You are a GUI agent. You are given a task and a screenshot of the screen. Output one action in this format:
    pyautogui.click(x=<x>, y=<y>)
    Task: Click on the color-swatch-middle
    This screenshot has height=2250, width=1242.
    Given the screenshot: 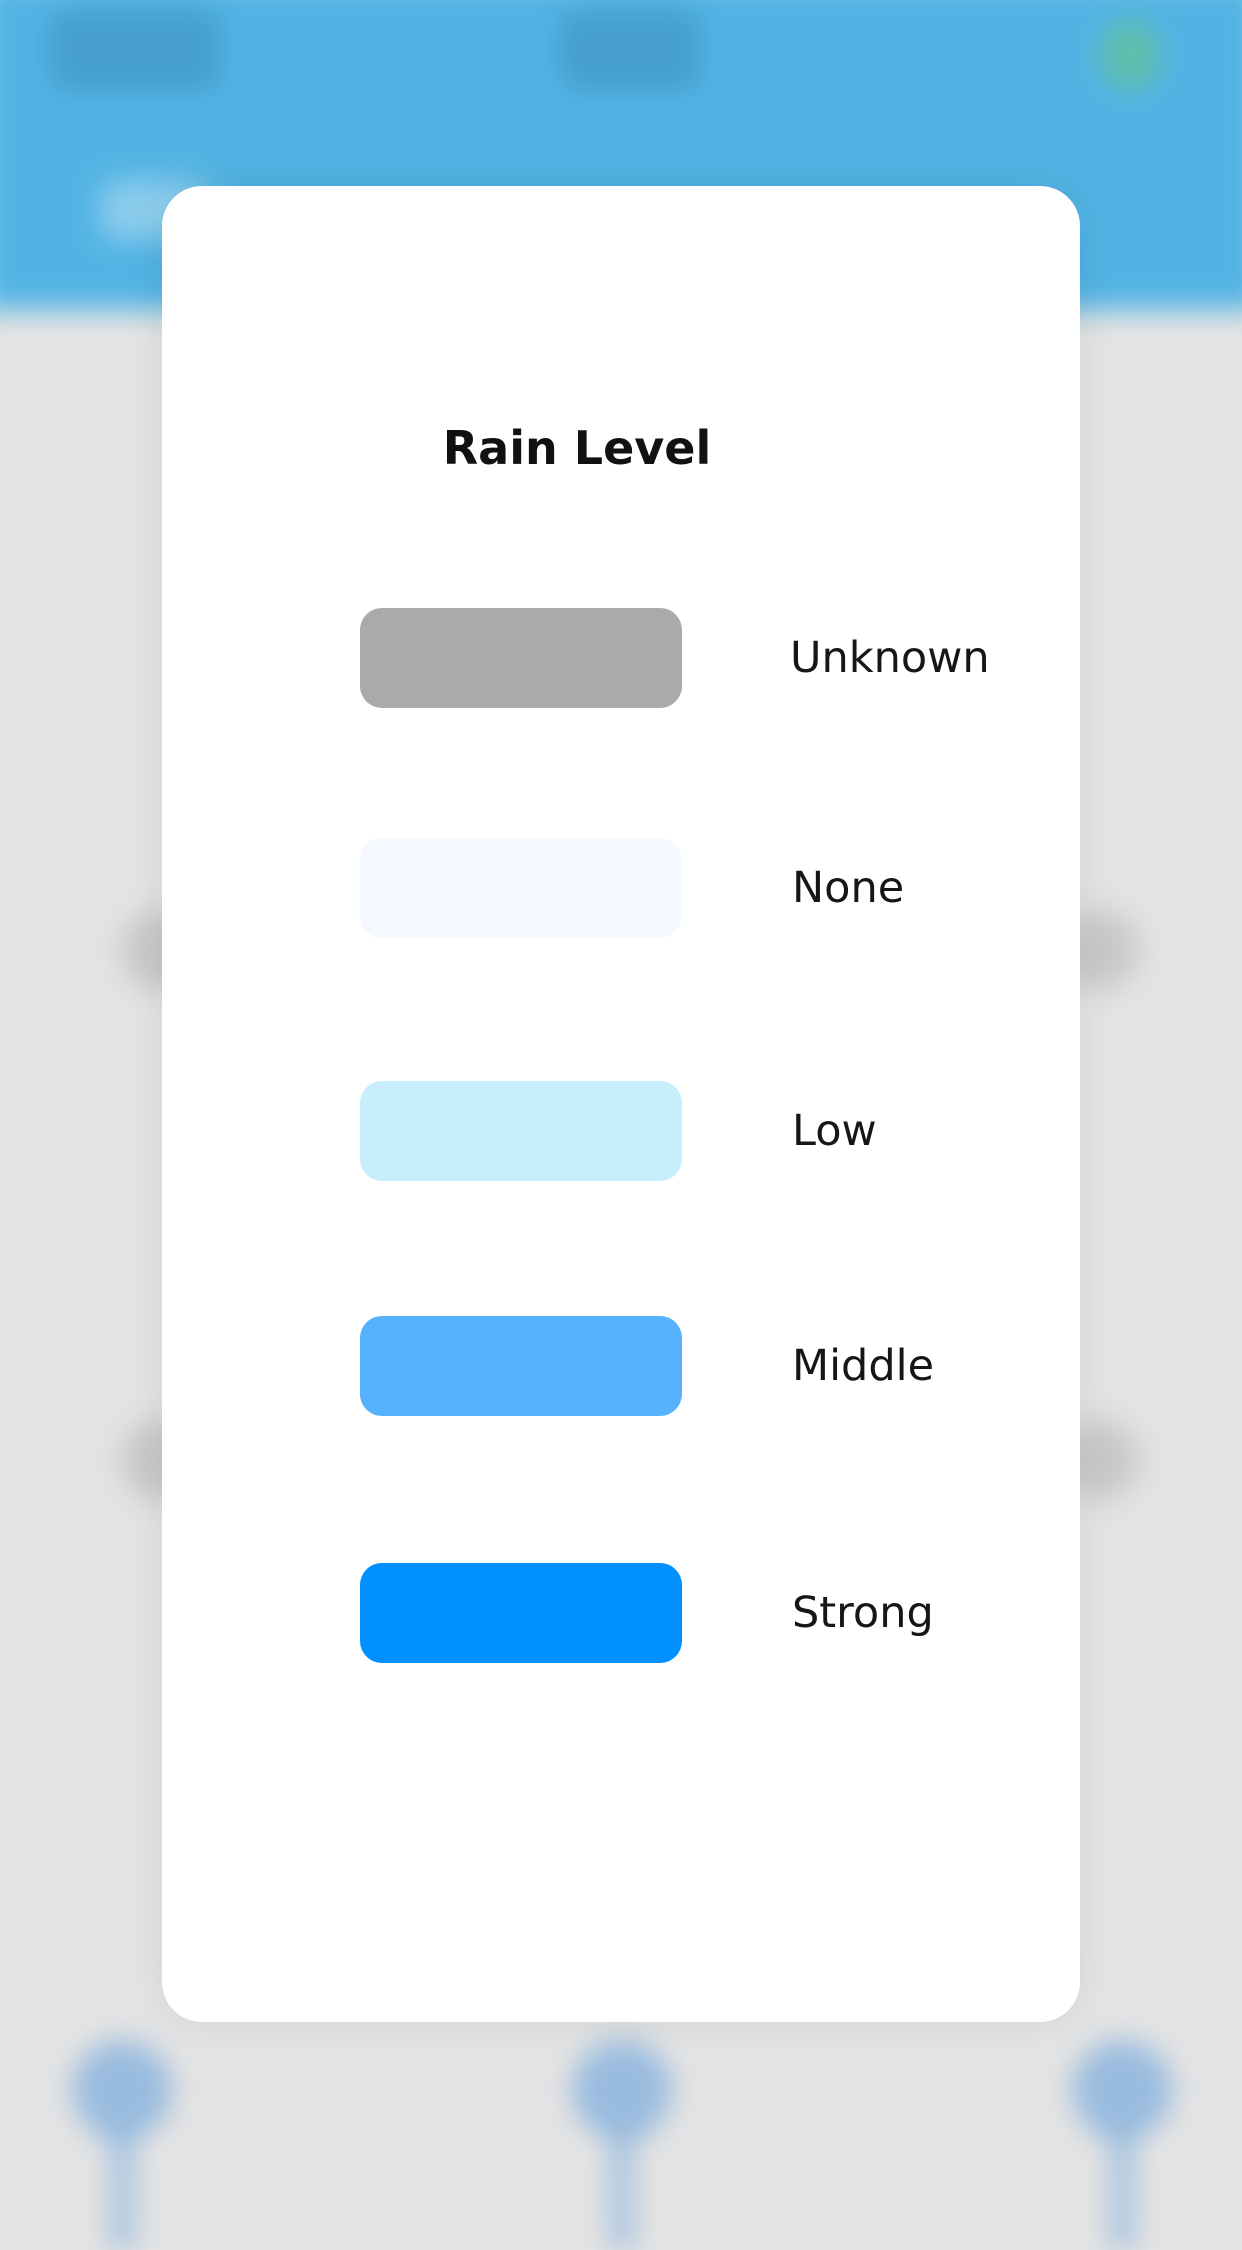 What is the action you would take?
    pyautogui.click(x=521, y=1366)
    